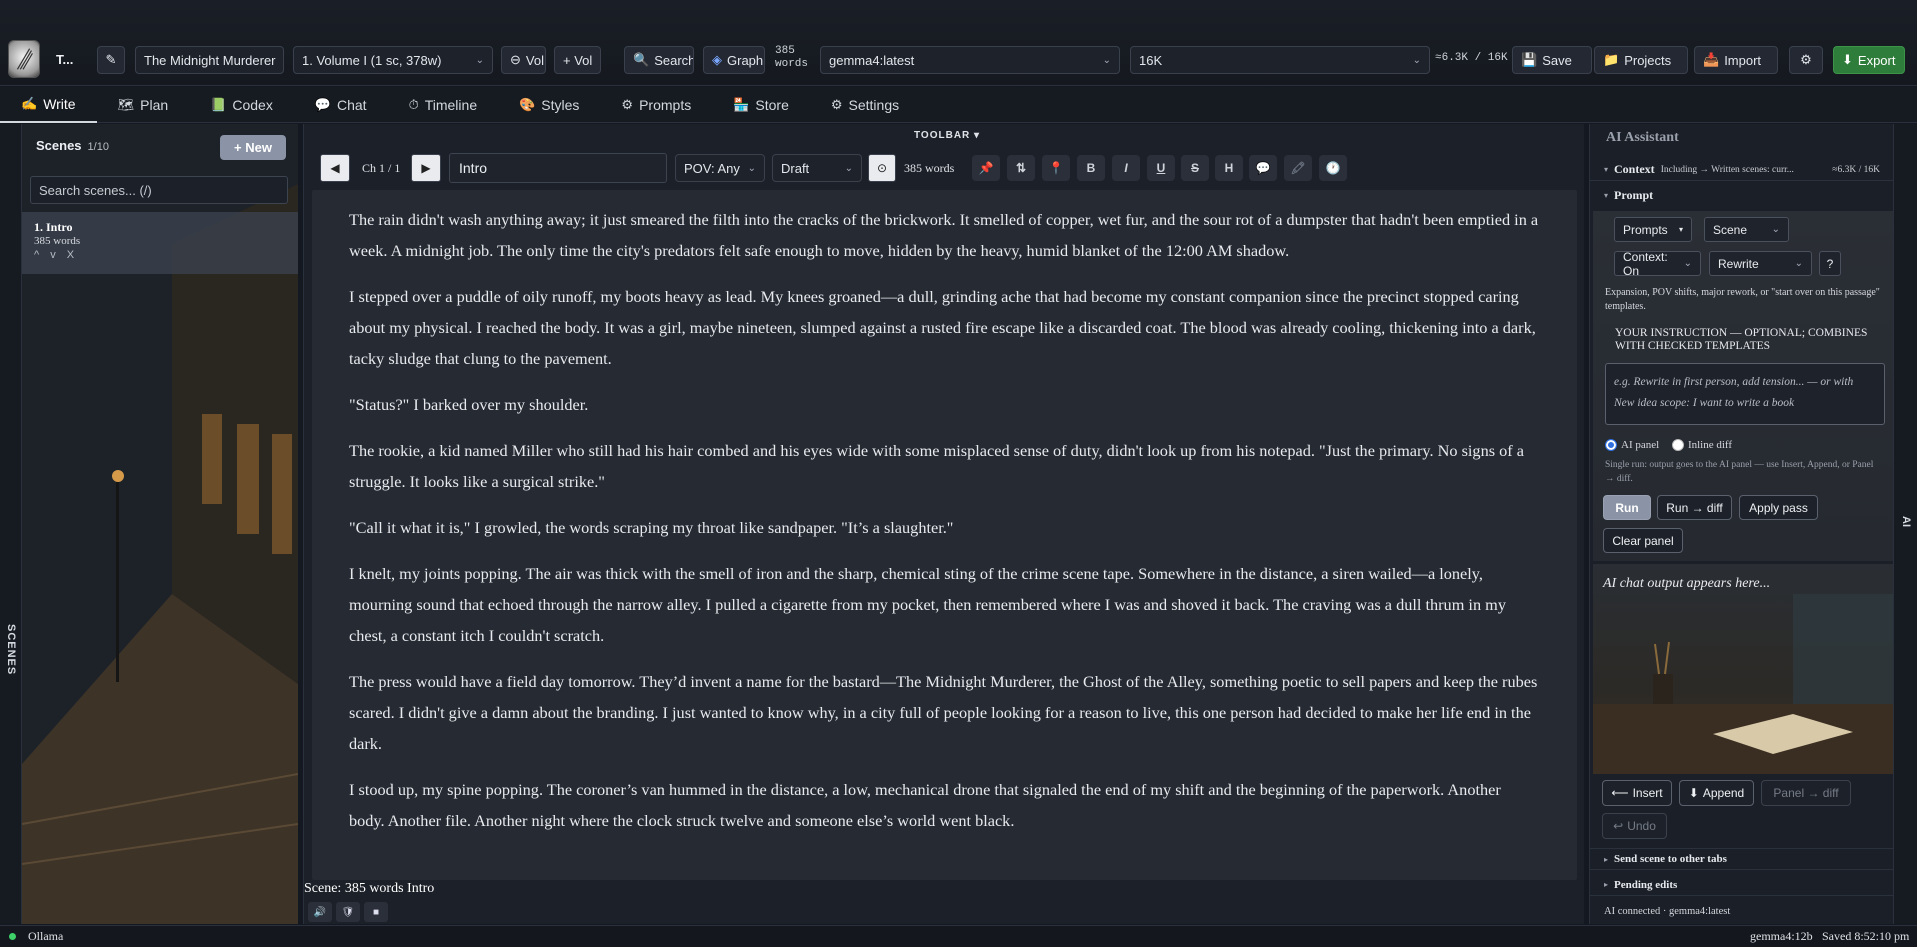 The height and width of the screenshot is (947, 1917). I want to click on undo-button: ↩ Undo, so click(1634, 826).